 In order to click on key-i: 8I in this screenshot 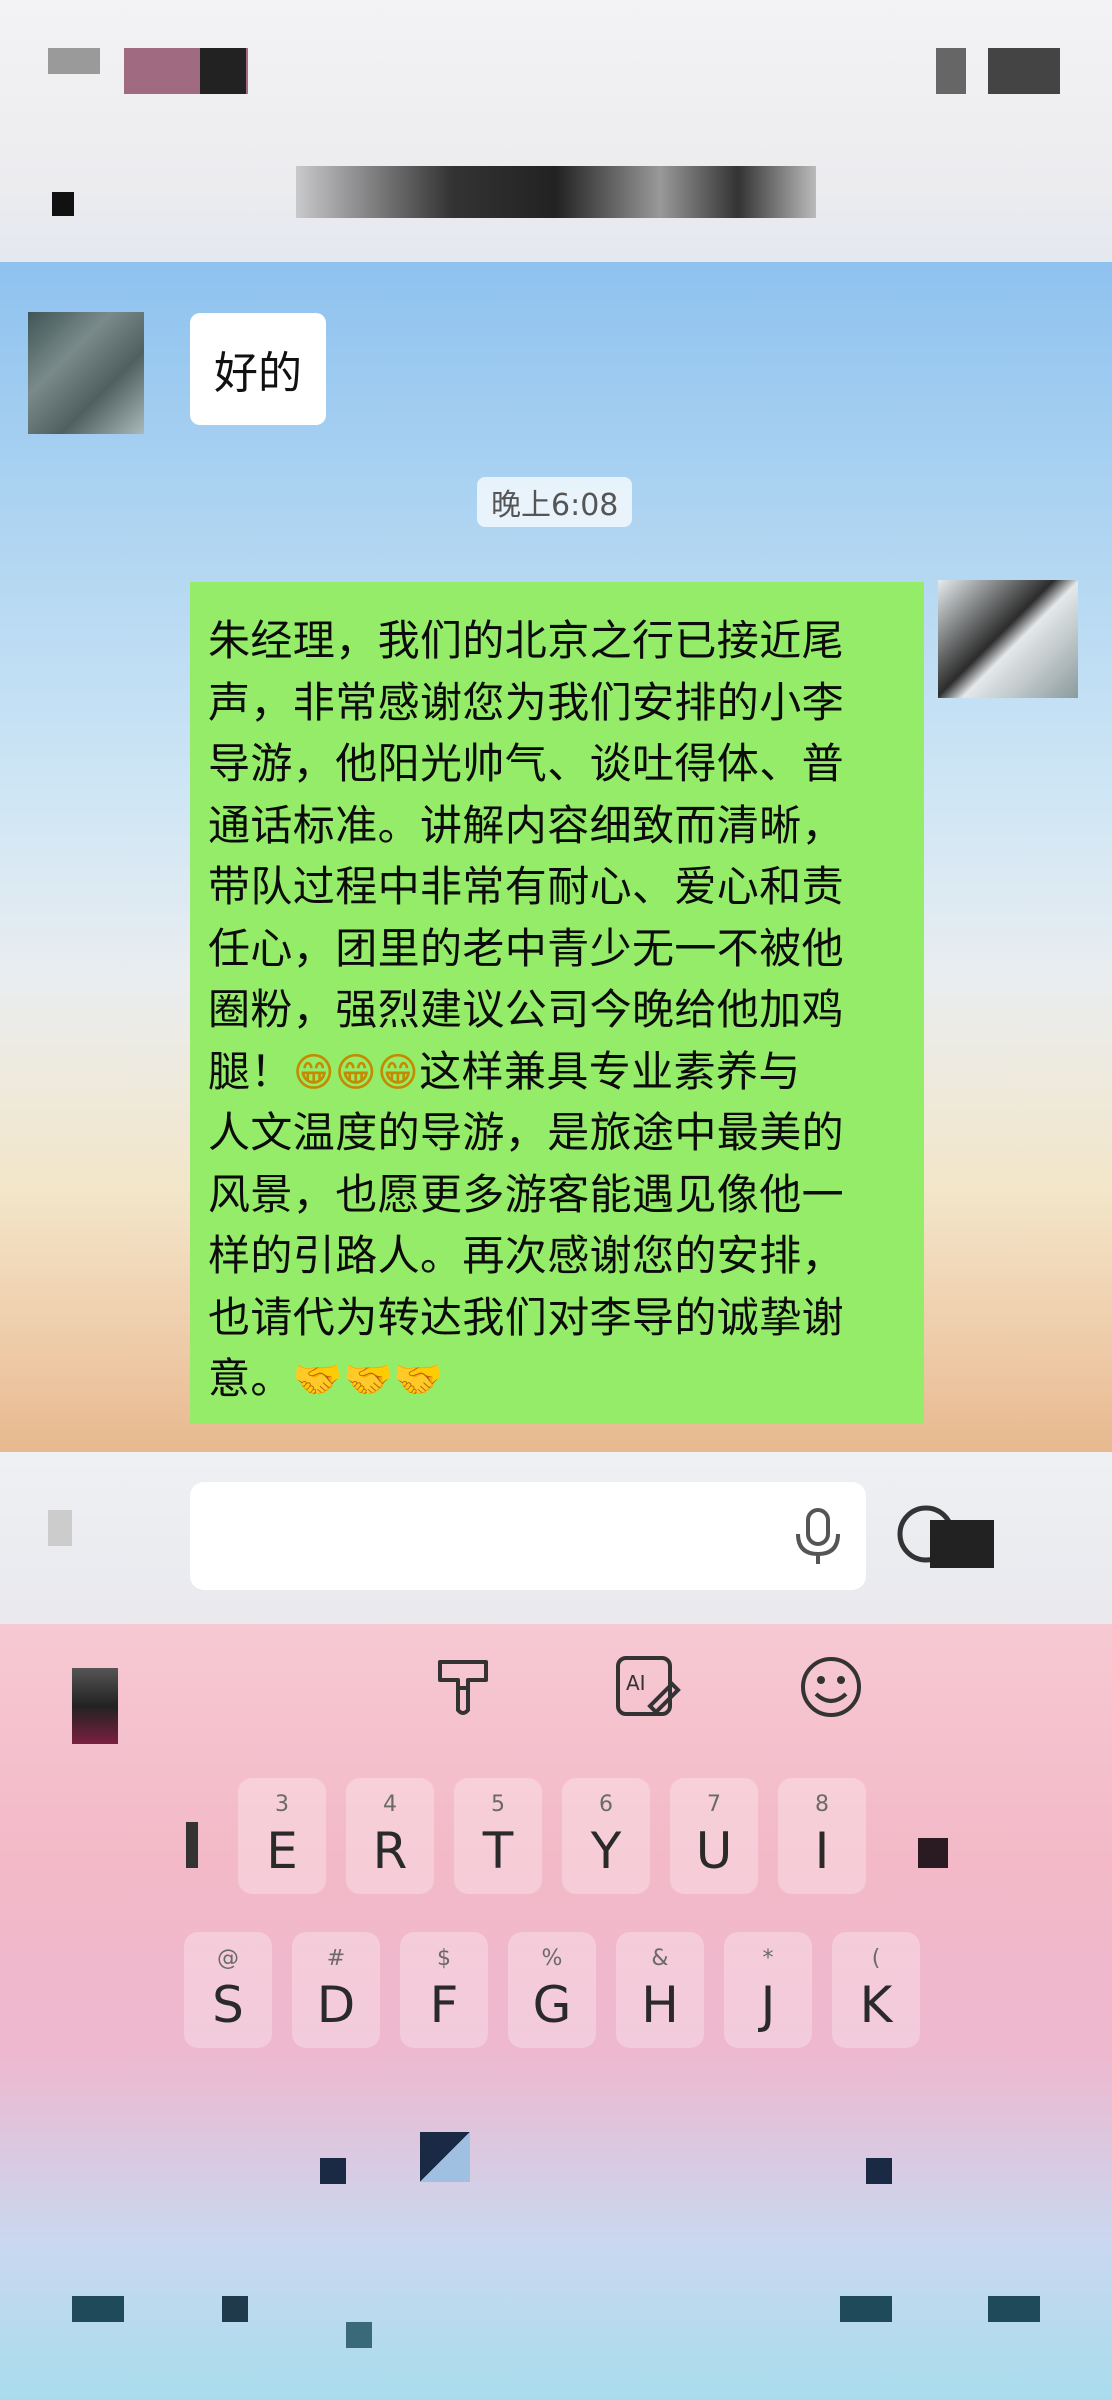, I will do `click(822, 1836)`.